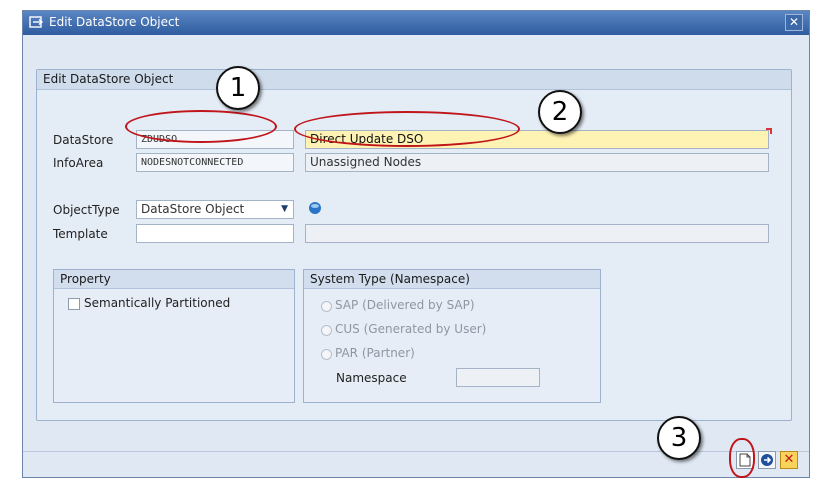  I want to click on callout-number-3: 3, so click(679, 438).